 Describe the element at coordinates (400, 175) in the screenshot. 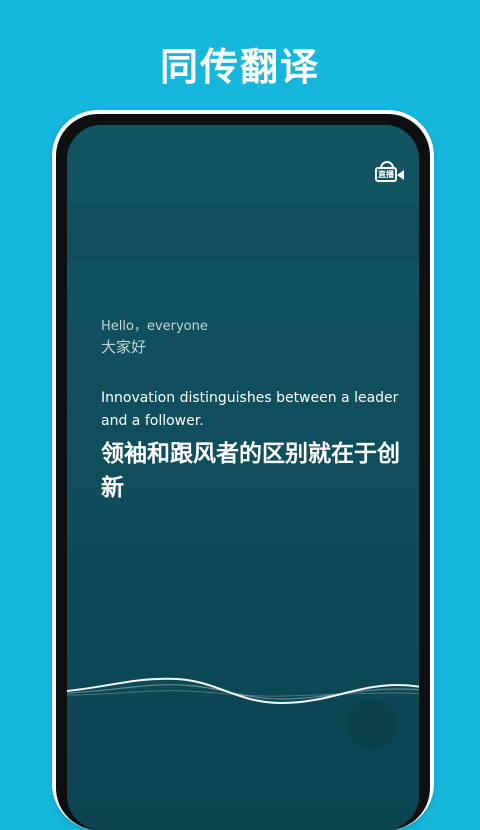

I see `camera-lens-icon` at that location.